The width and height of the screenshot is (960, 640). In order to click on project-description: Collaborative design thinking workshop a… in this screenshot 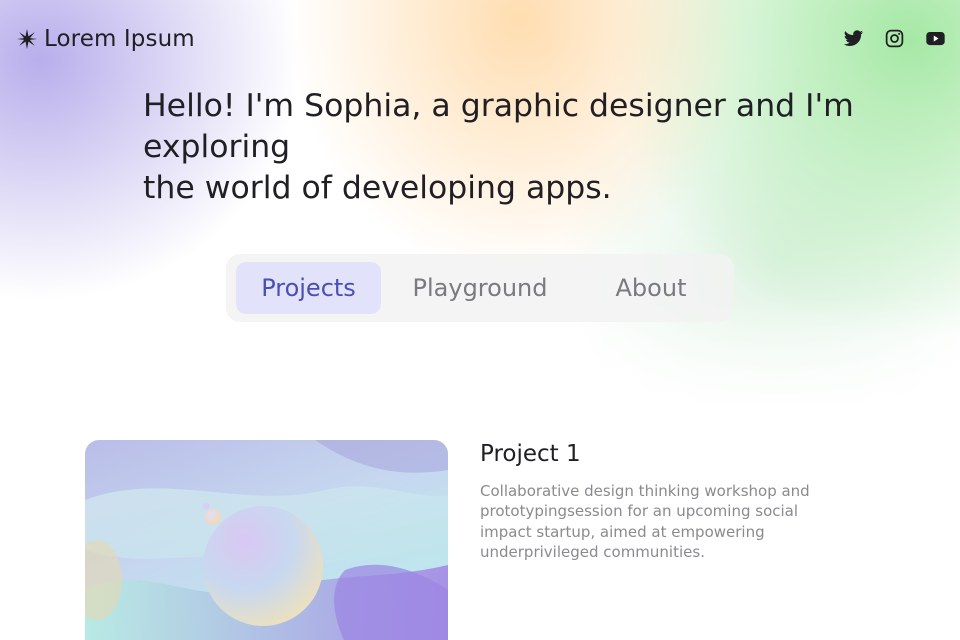, I will do `click(645, 521)`.